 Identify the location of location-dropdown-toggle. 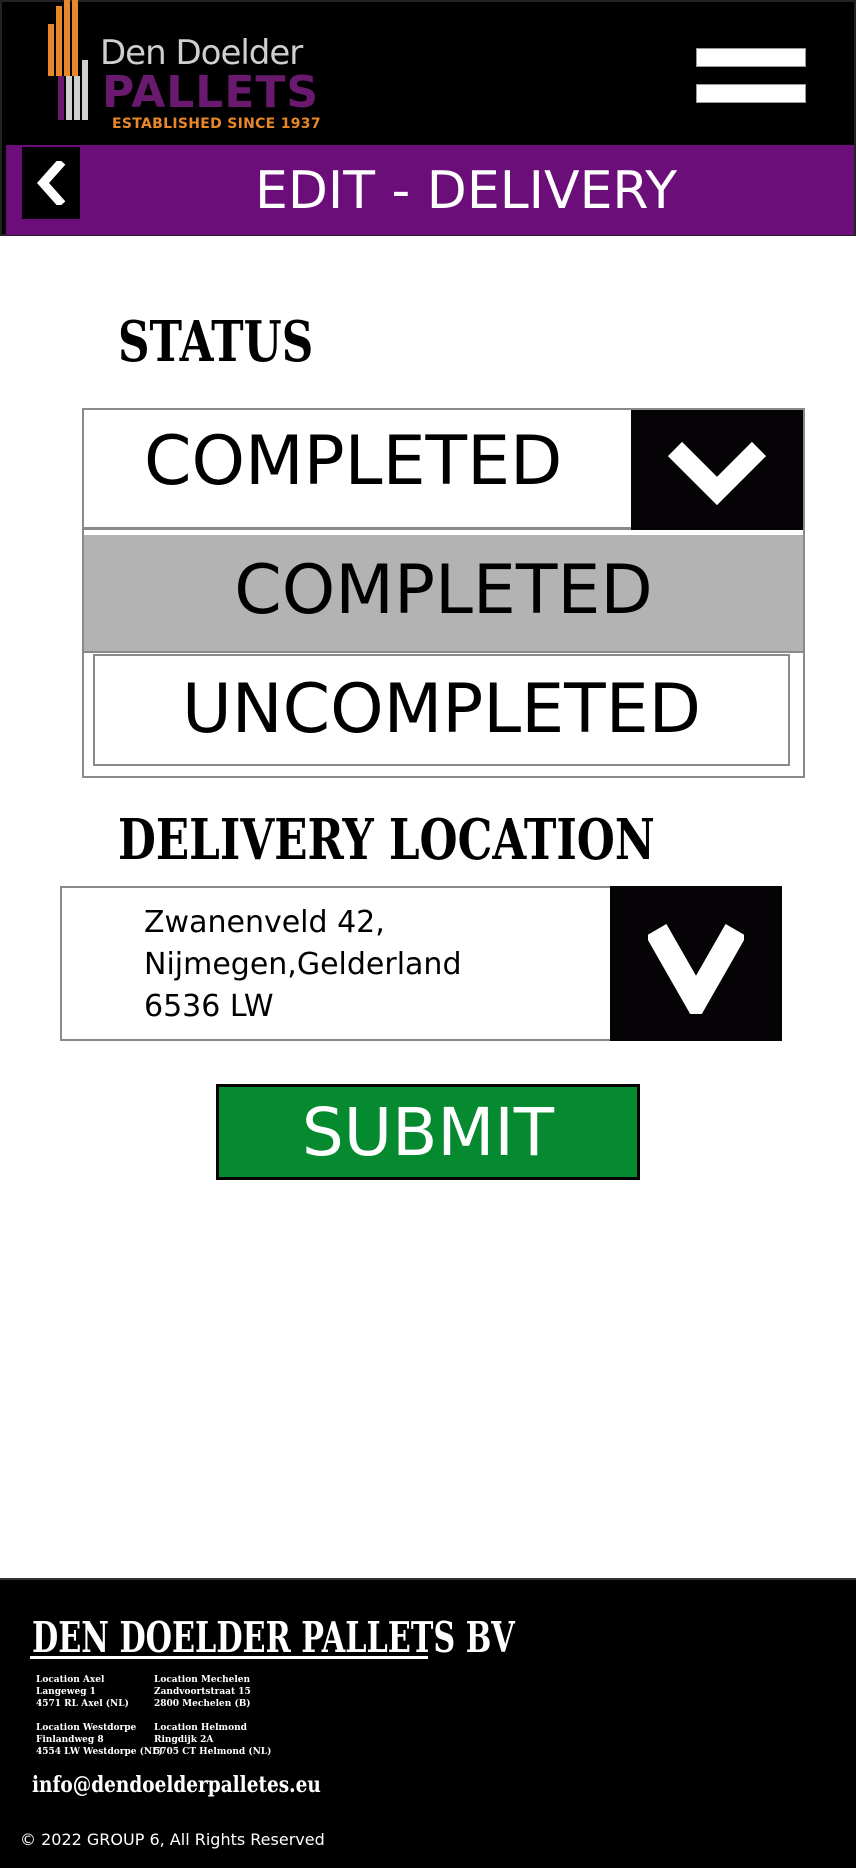
(696, 963).